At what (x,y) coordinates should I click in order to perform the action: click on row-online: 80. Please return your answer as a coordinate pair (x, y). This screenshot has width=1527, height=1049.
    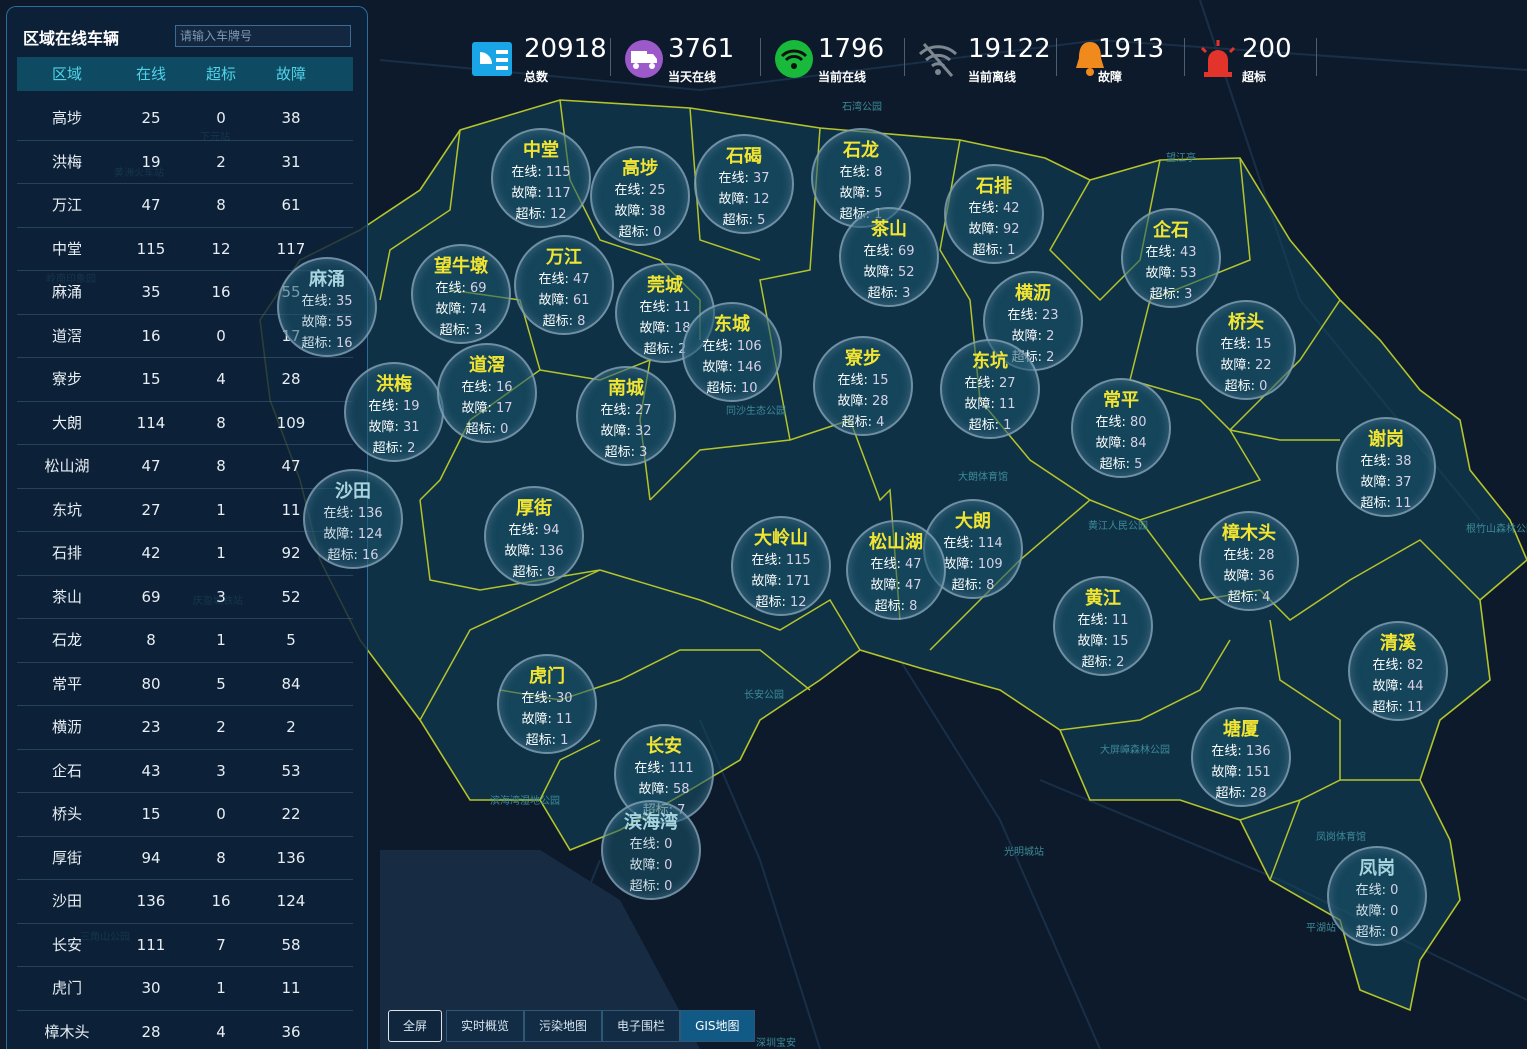
    Looking at the image, I should click on (151, 683).